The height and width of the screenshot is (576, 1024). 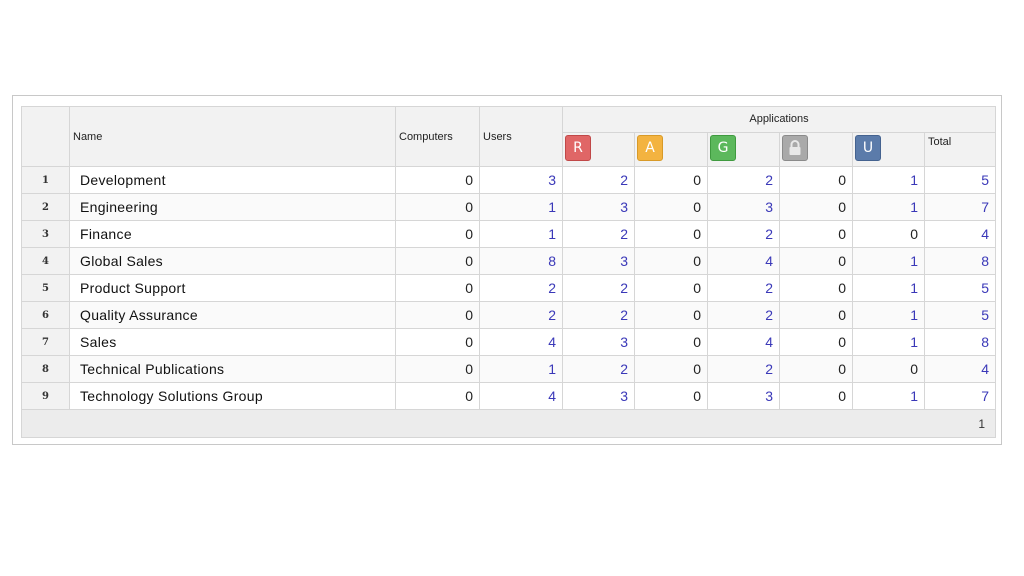 I want to click on row-number-header, so click(x=45, y=136).